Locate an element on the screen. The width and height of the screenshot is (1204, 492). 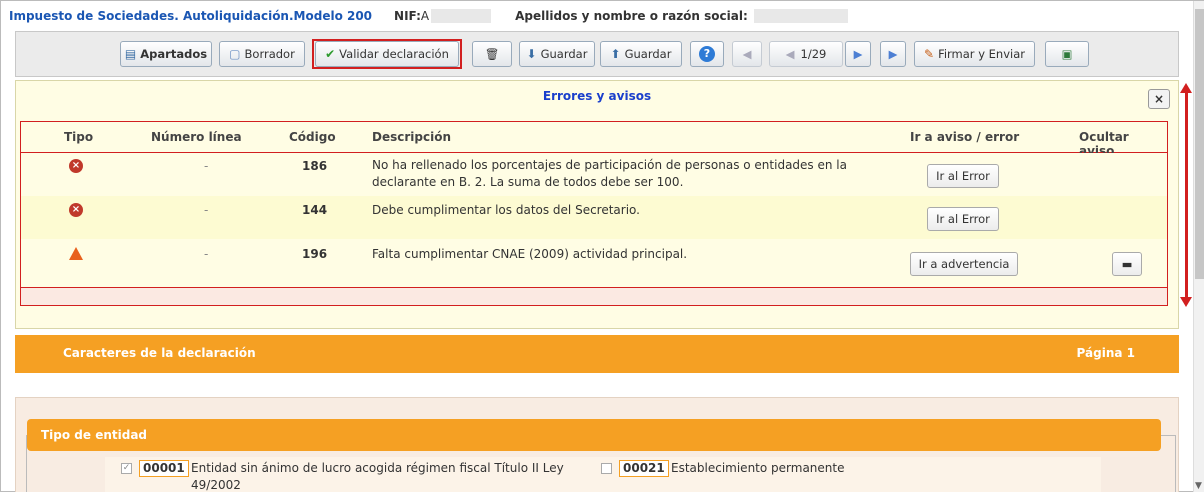
help-icon: ? is located at coordinates (707, 54).